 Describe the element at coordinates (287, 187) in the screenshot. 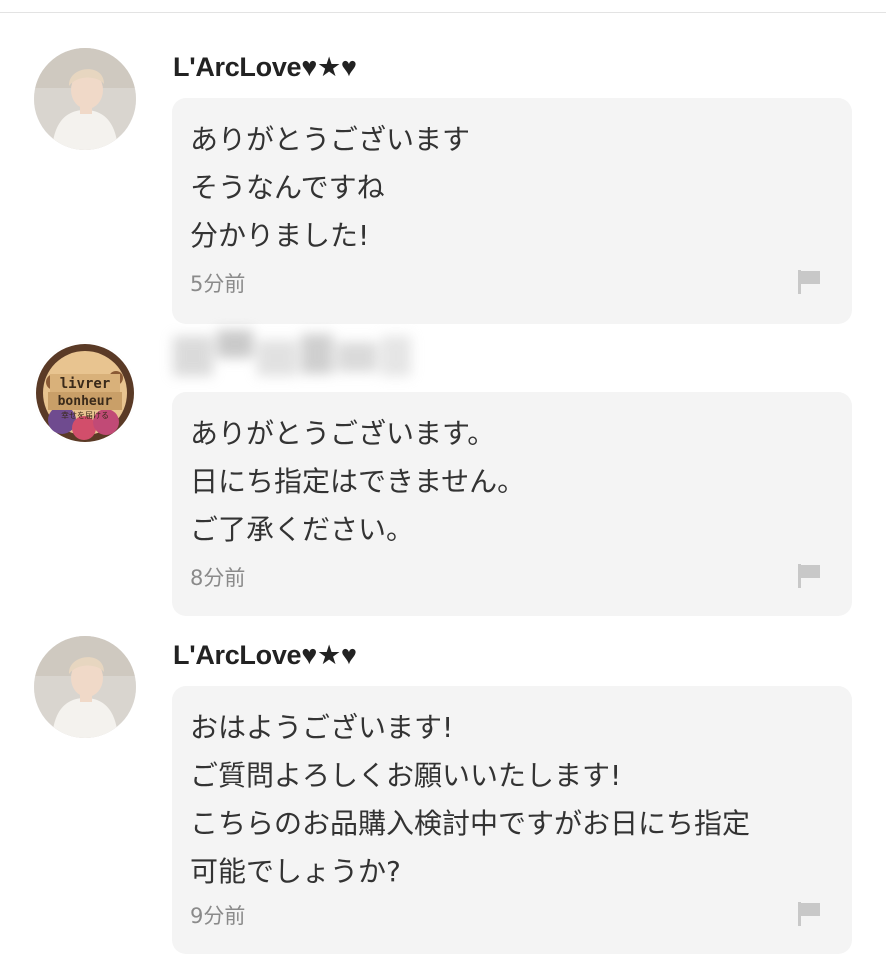

I see `comment-line: そうなんですね` at that location.